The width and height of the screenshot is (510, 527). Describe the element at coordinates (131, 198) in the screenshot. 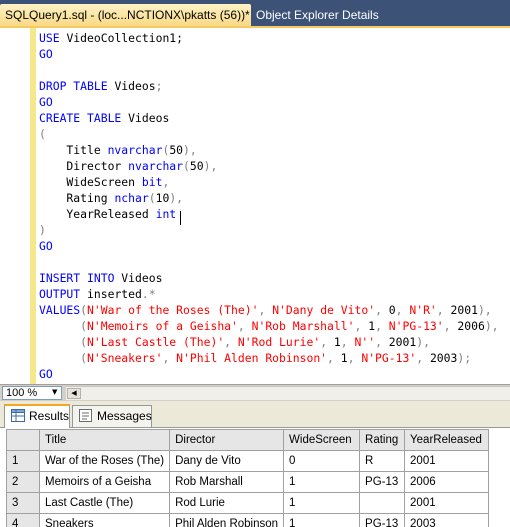

I see `code-token: nchar` at that location.